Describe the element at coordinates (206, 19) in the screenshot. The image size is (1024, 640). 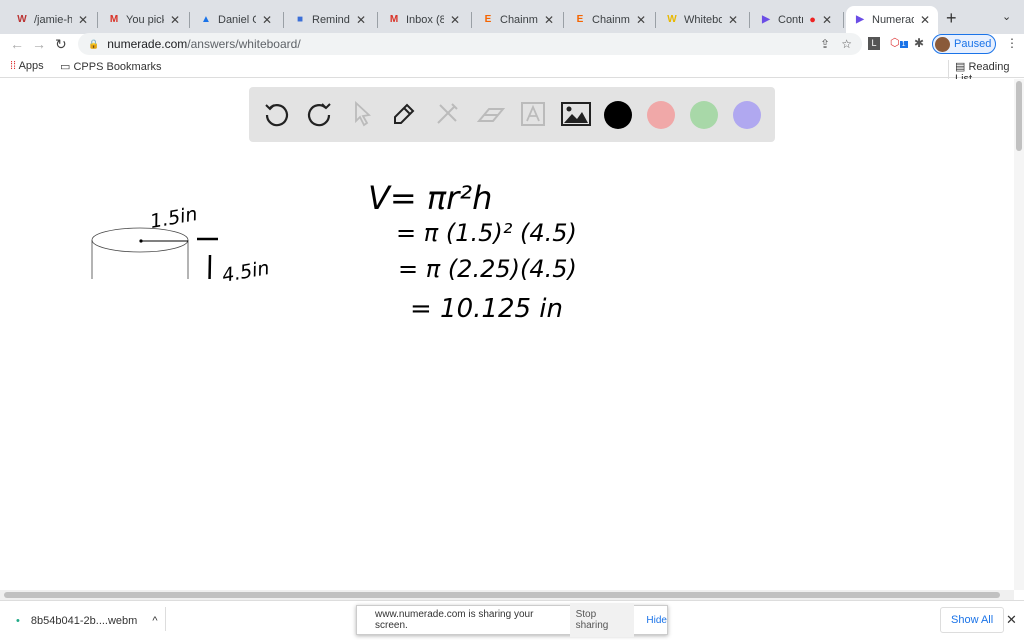
I see `tab-favicon-icon: ▲` at that location.